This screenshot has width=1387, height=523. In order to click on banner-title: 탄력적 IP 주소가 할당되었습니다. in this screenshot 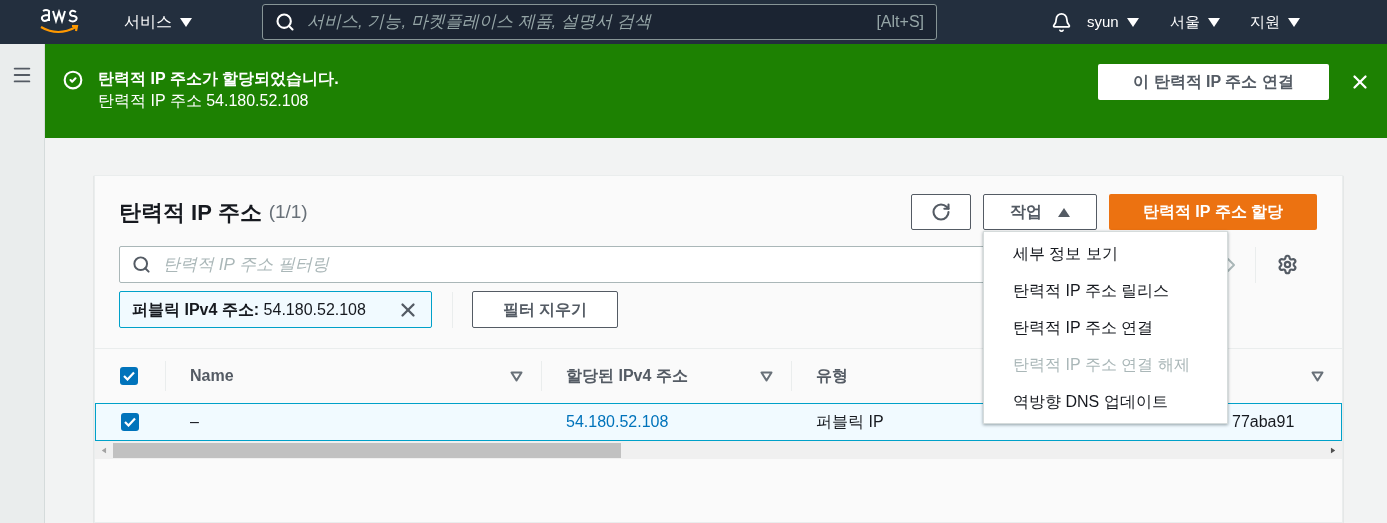, I will do `click(218, 79)`.